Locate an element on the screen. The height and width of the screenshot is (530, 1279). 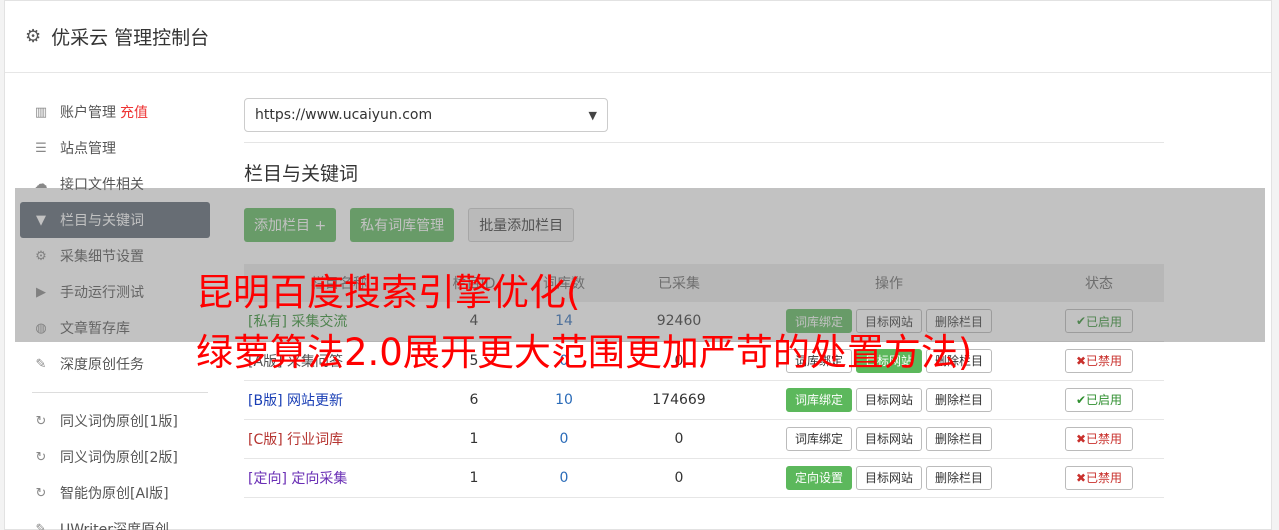
sidebar-item-label: 深度原创任务 is located at coordinates (102, 365).